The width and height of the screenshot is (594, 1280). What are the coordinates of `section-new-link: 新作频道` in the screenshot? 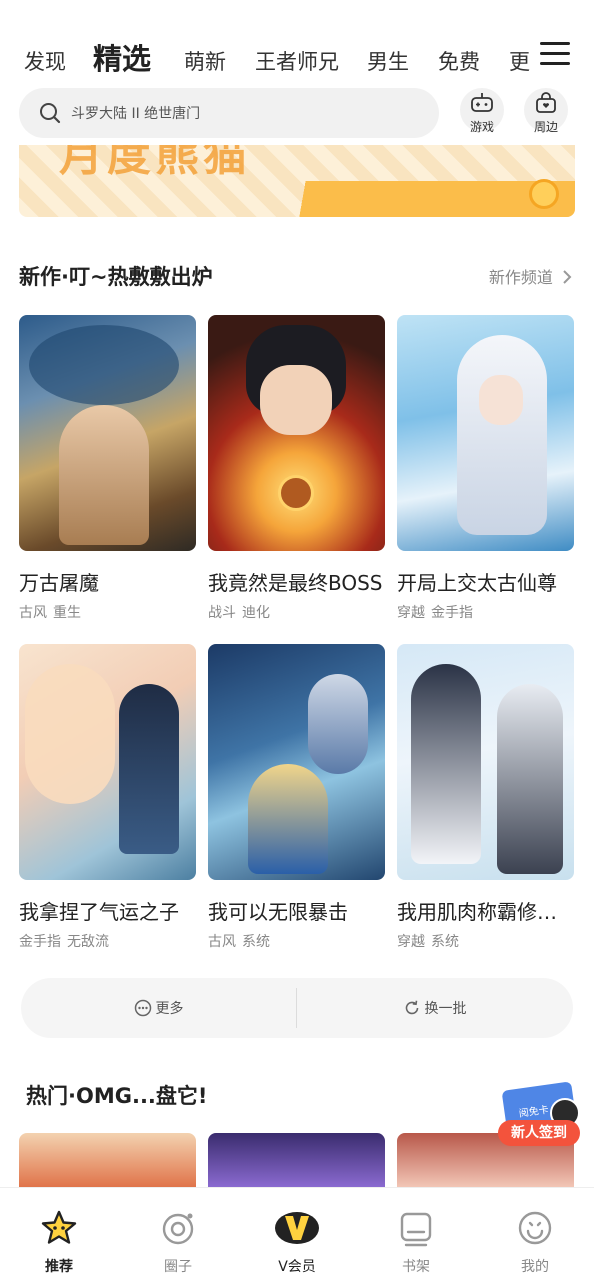 It's located at (530, 276).